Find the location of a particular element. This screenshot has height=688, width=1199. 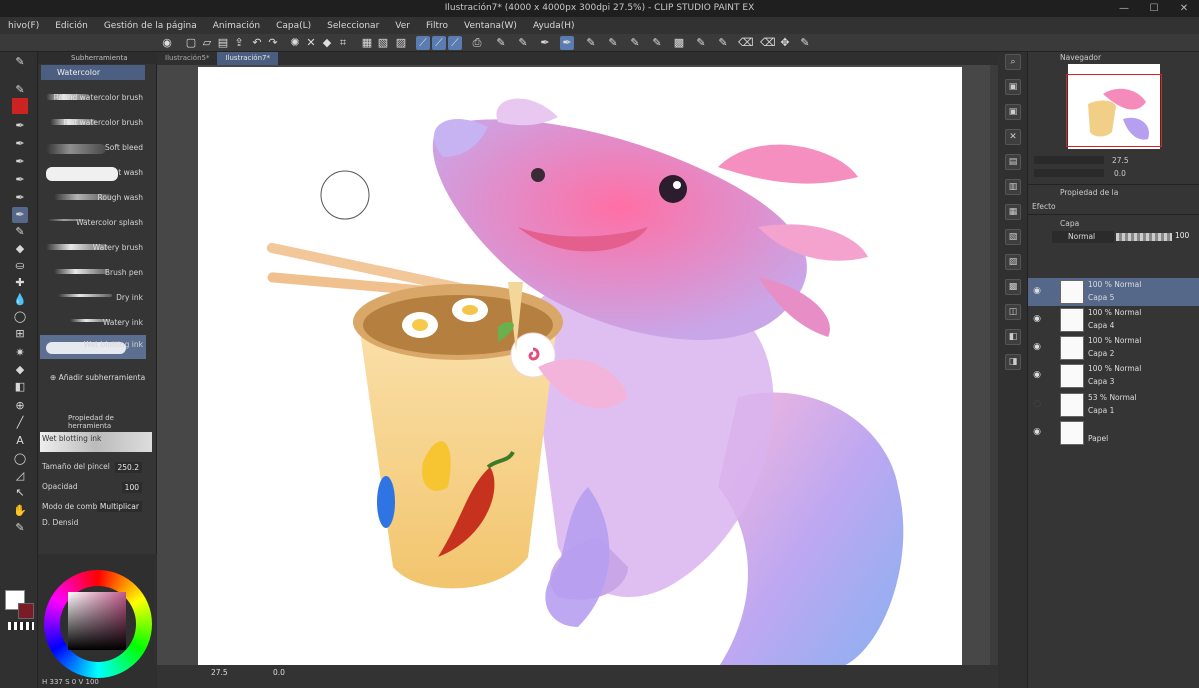

brush-item: Round watercolor brush is located at coordinates (93, 100).